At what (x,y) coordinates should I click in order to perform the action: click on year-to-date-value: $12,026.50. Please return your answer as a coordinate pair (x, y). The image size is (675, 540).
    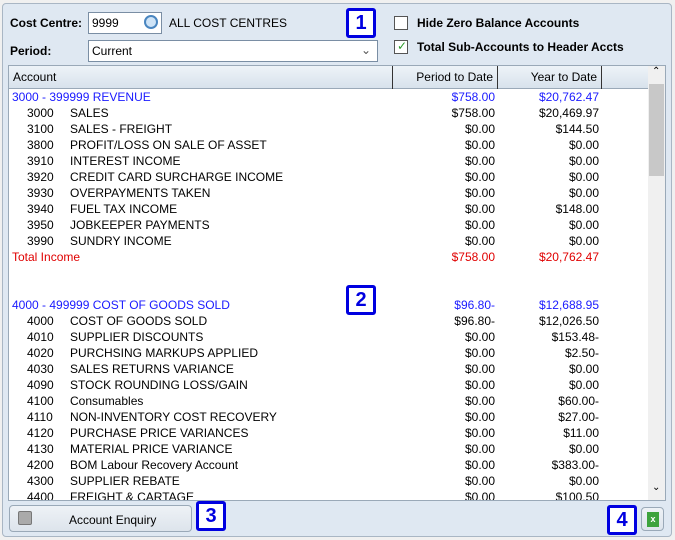
    Looking at the image, I should click on (568, 321).